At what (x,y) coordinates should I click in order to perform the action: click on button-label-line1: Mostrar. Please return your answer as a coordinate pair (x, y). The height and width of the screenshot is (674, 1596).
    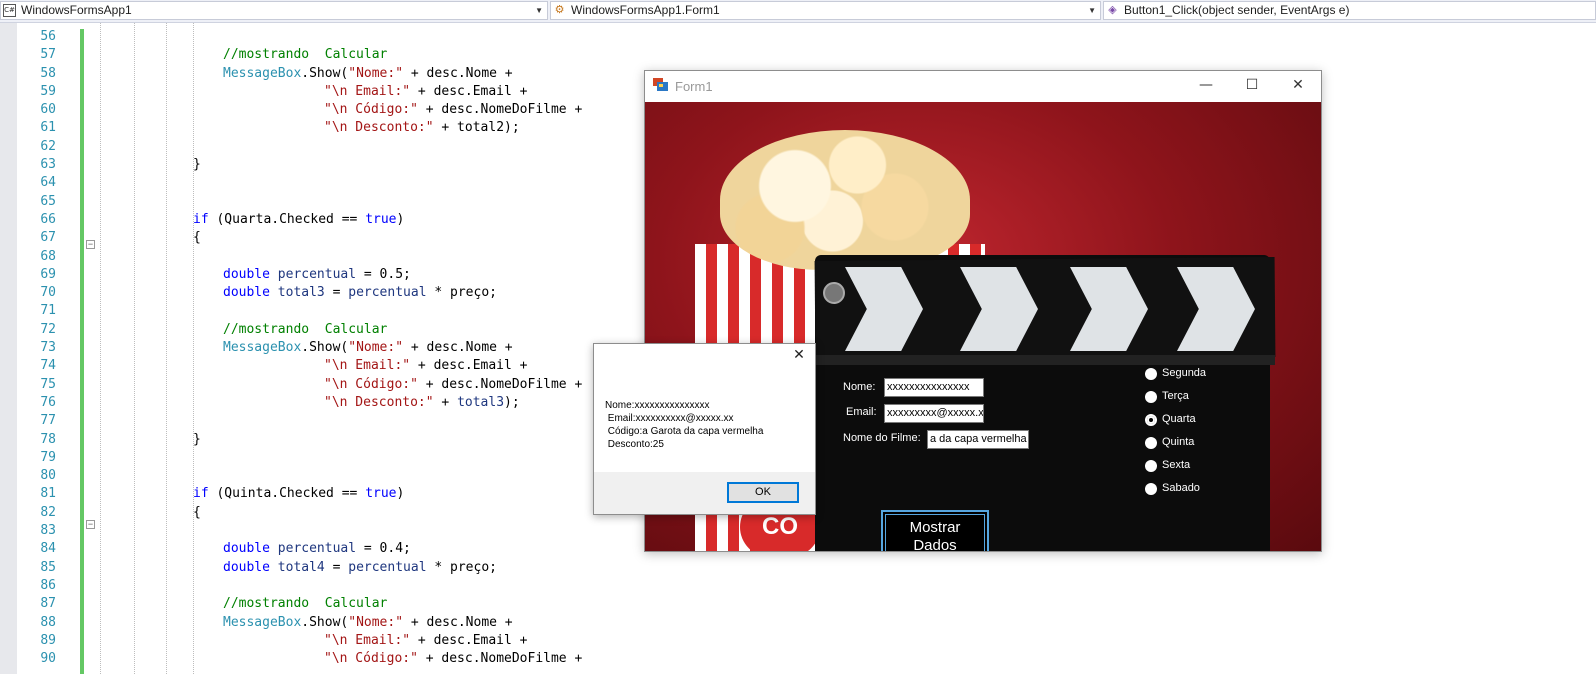
    Looking at the image, I should click on (935, 527).